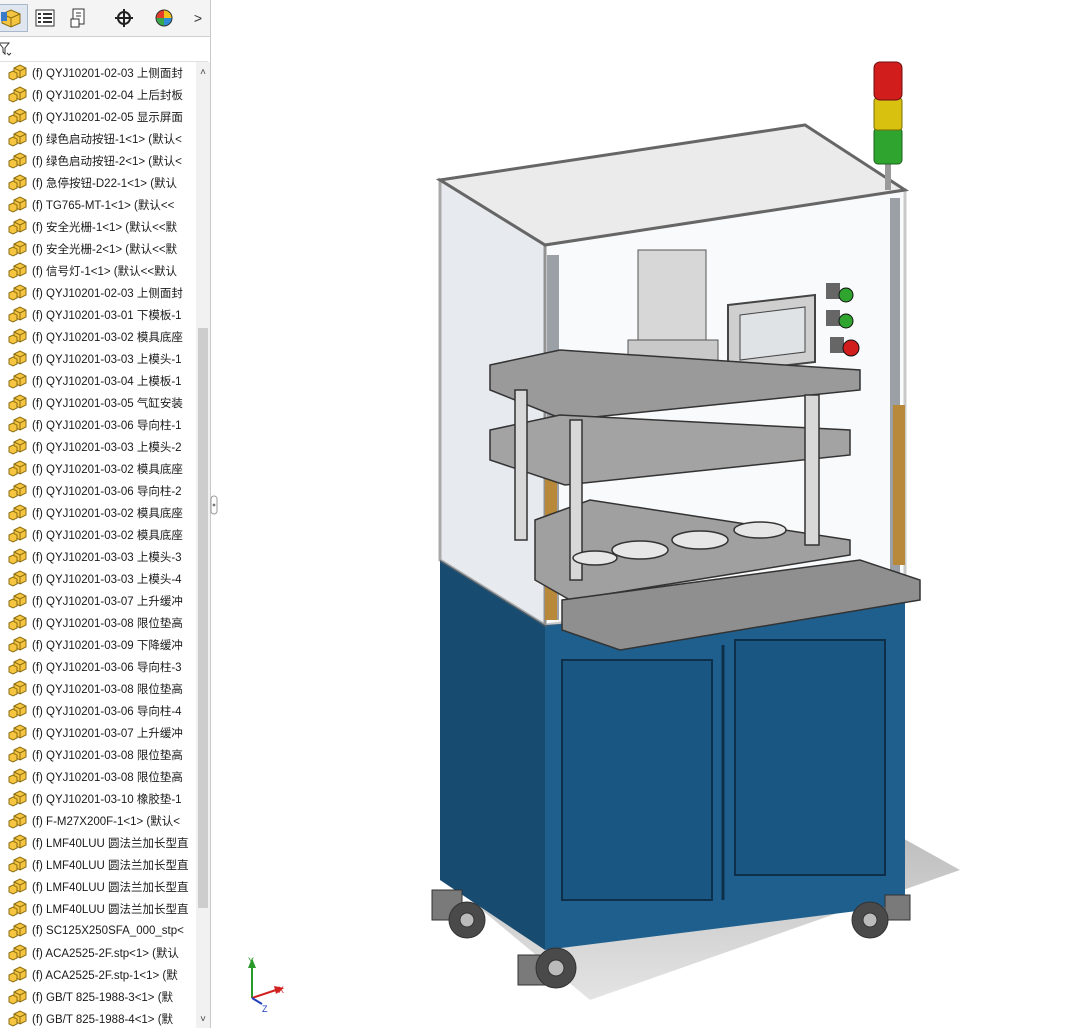  Describe the element at coordinates (107, 382) in the screenshot. I see `tree-item-label: (f) QYJ10201-03-04 上模板-1` at that location.